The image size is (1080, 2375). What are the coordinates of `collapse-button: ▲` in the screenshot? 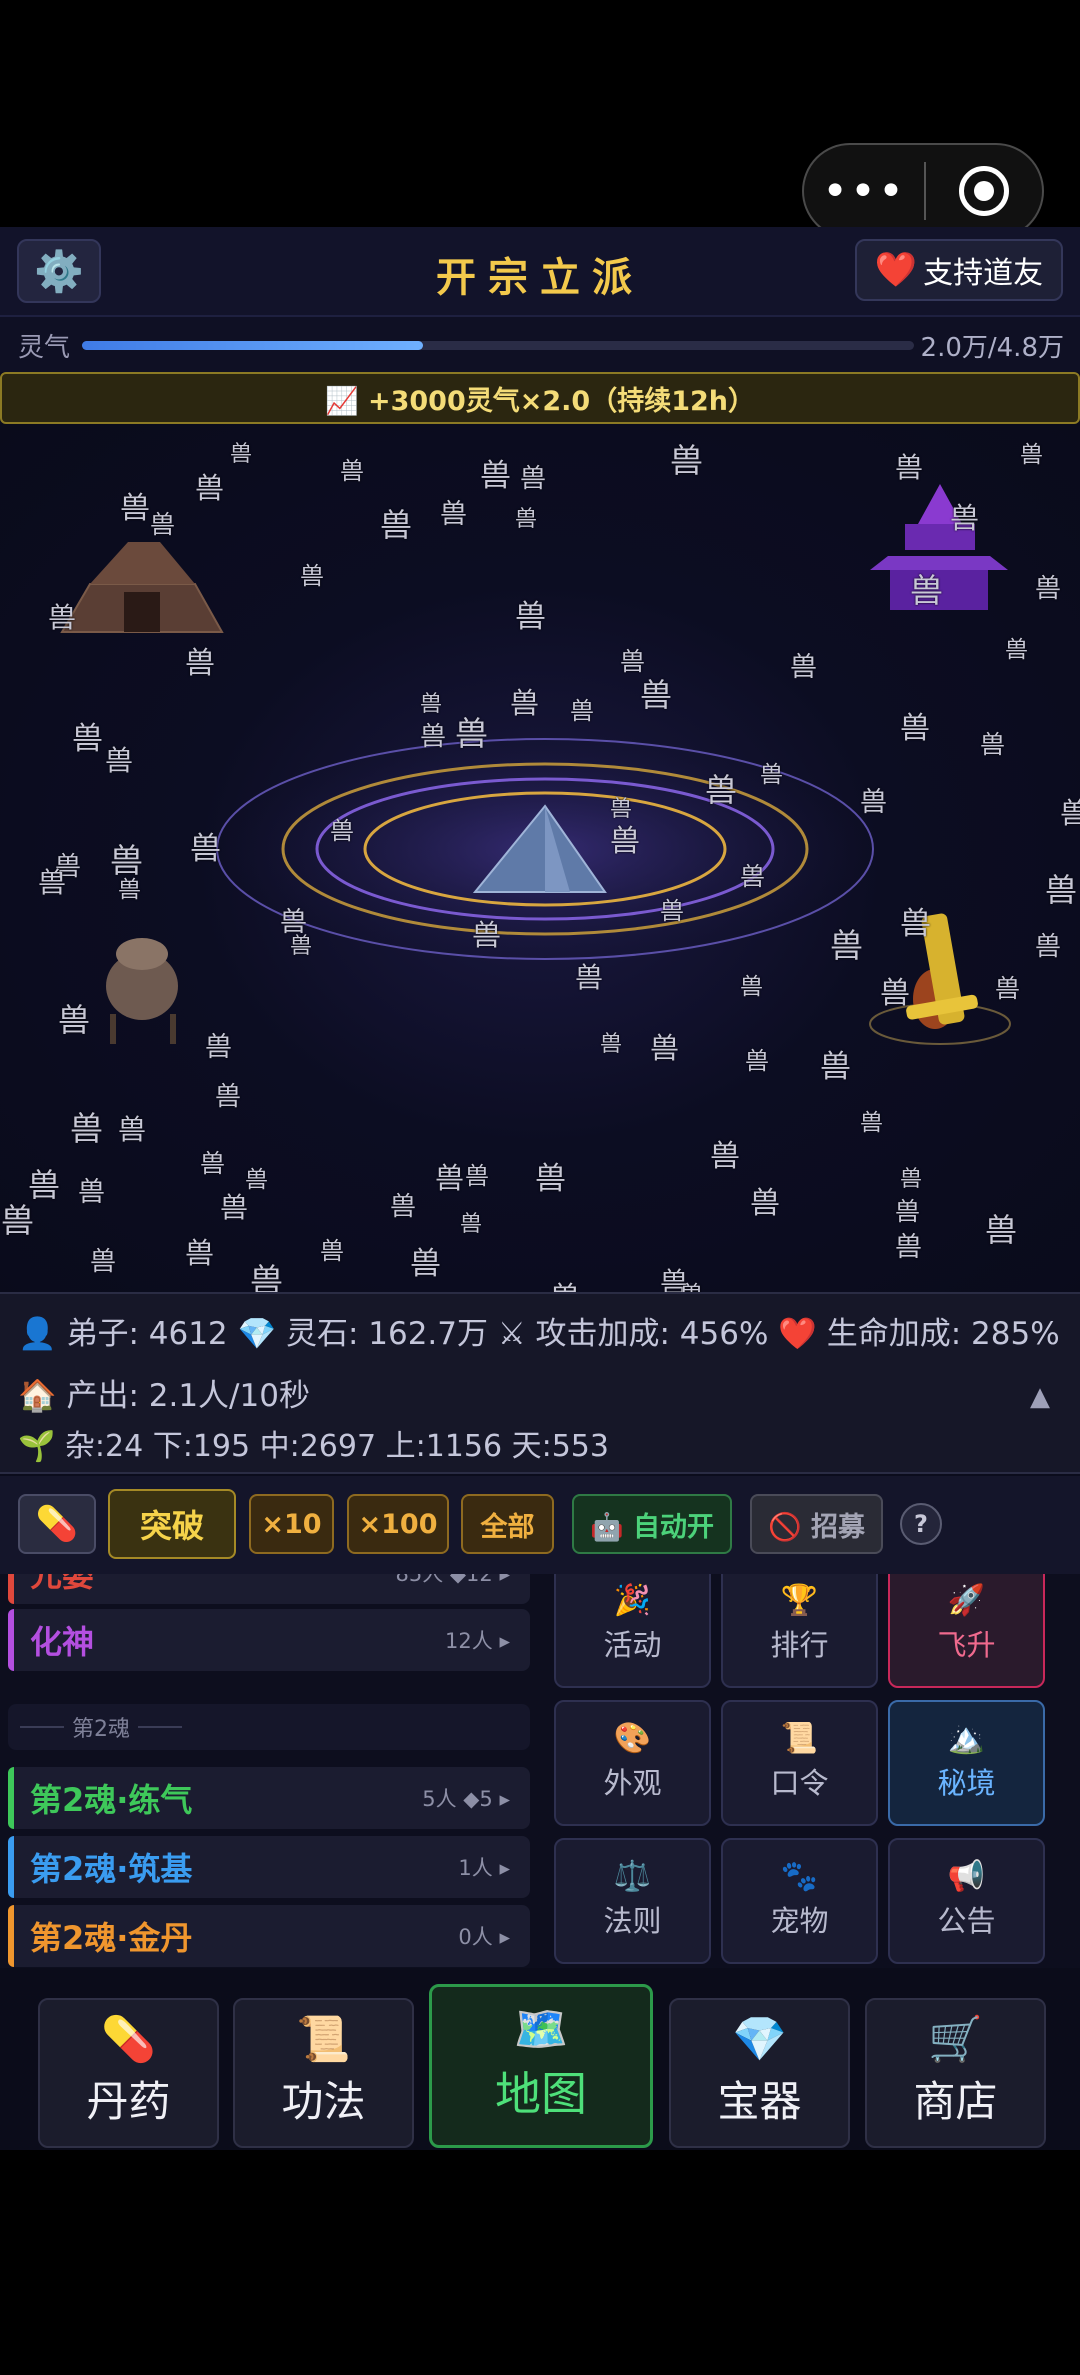 It's located at (1040, 1397).